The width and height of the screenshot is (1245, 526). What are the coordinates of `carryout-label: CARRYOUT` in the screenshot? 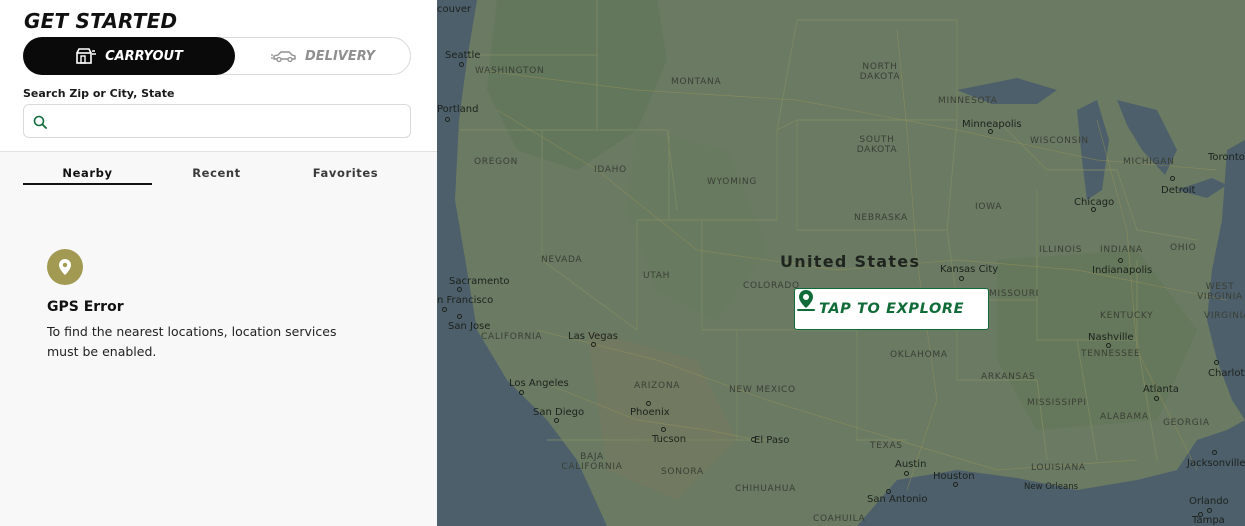 It's located at (144, 56).